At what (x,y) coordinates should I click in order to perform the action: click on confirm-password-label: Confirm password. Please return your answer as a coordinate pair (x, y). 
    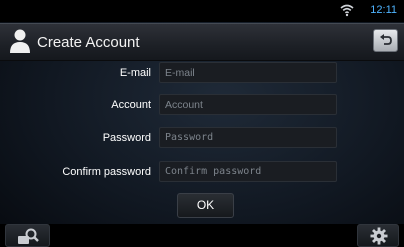
    Looking at the image, I should click on (106, 172).